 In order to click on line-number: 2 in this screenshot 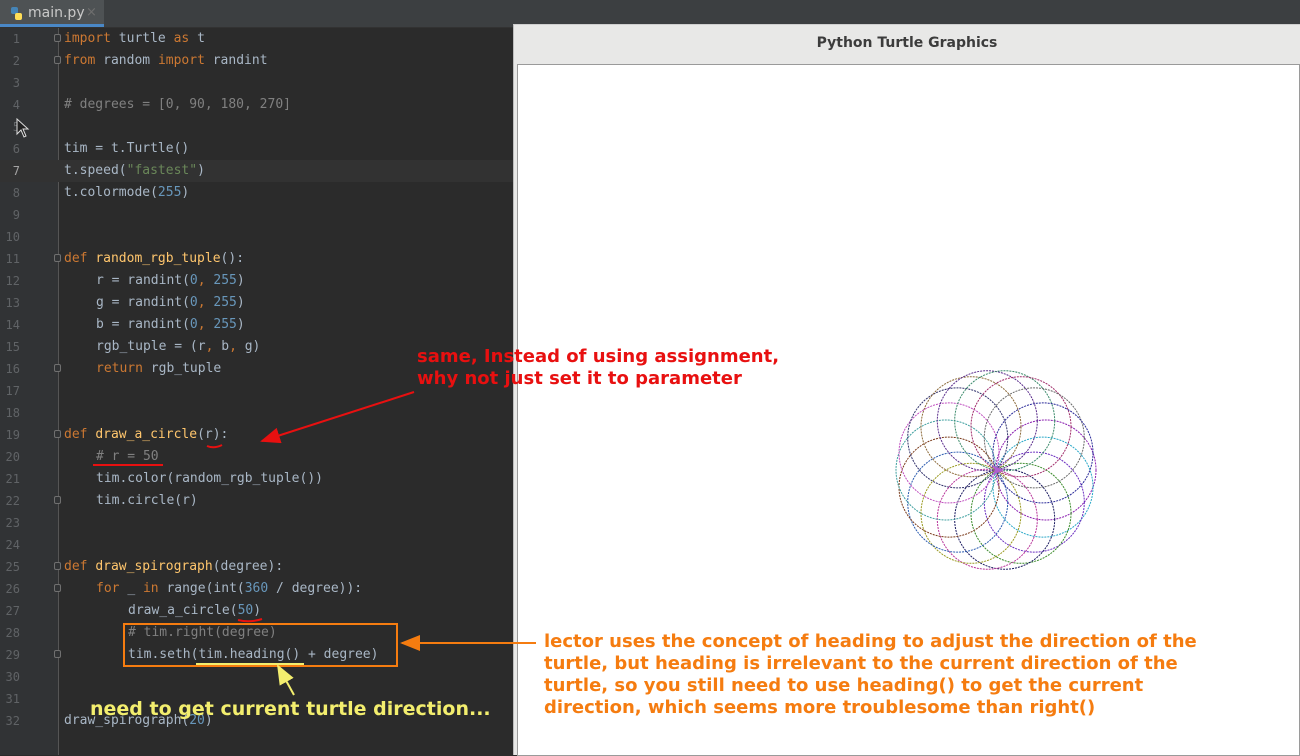, I will do `click(16, 61)`.